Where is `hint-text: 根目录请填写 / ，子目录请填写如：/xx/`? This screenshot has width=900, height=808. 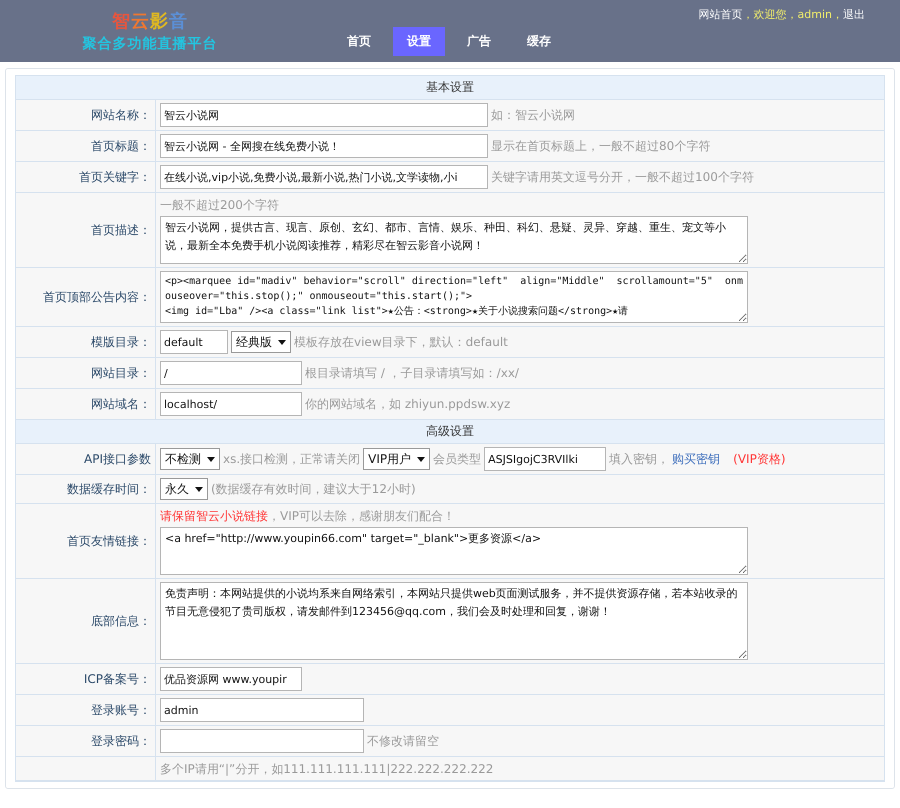 hint-text: 根目录请填写 / ，子目录请填写如：/xx/ is located at coordinates (412, 373).